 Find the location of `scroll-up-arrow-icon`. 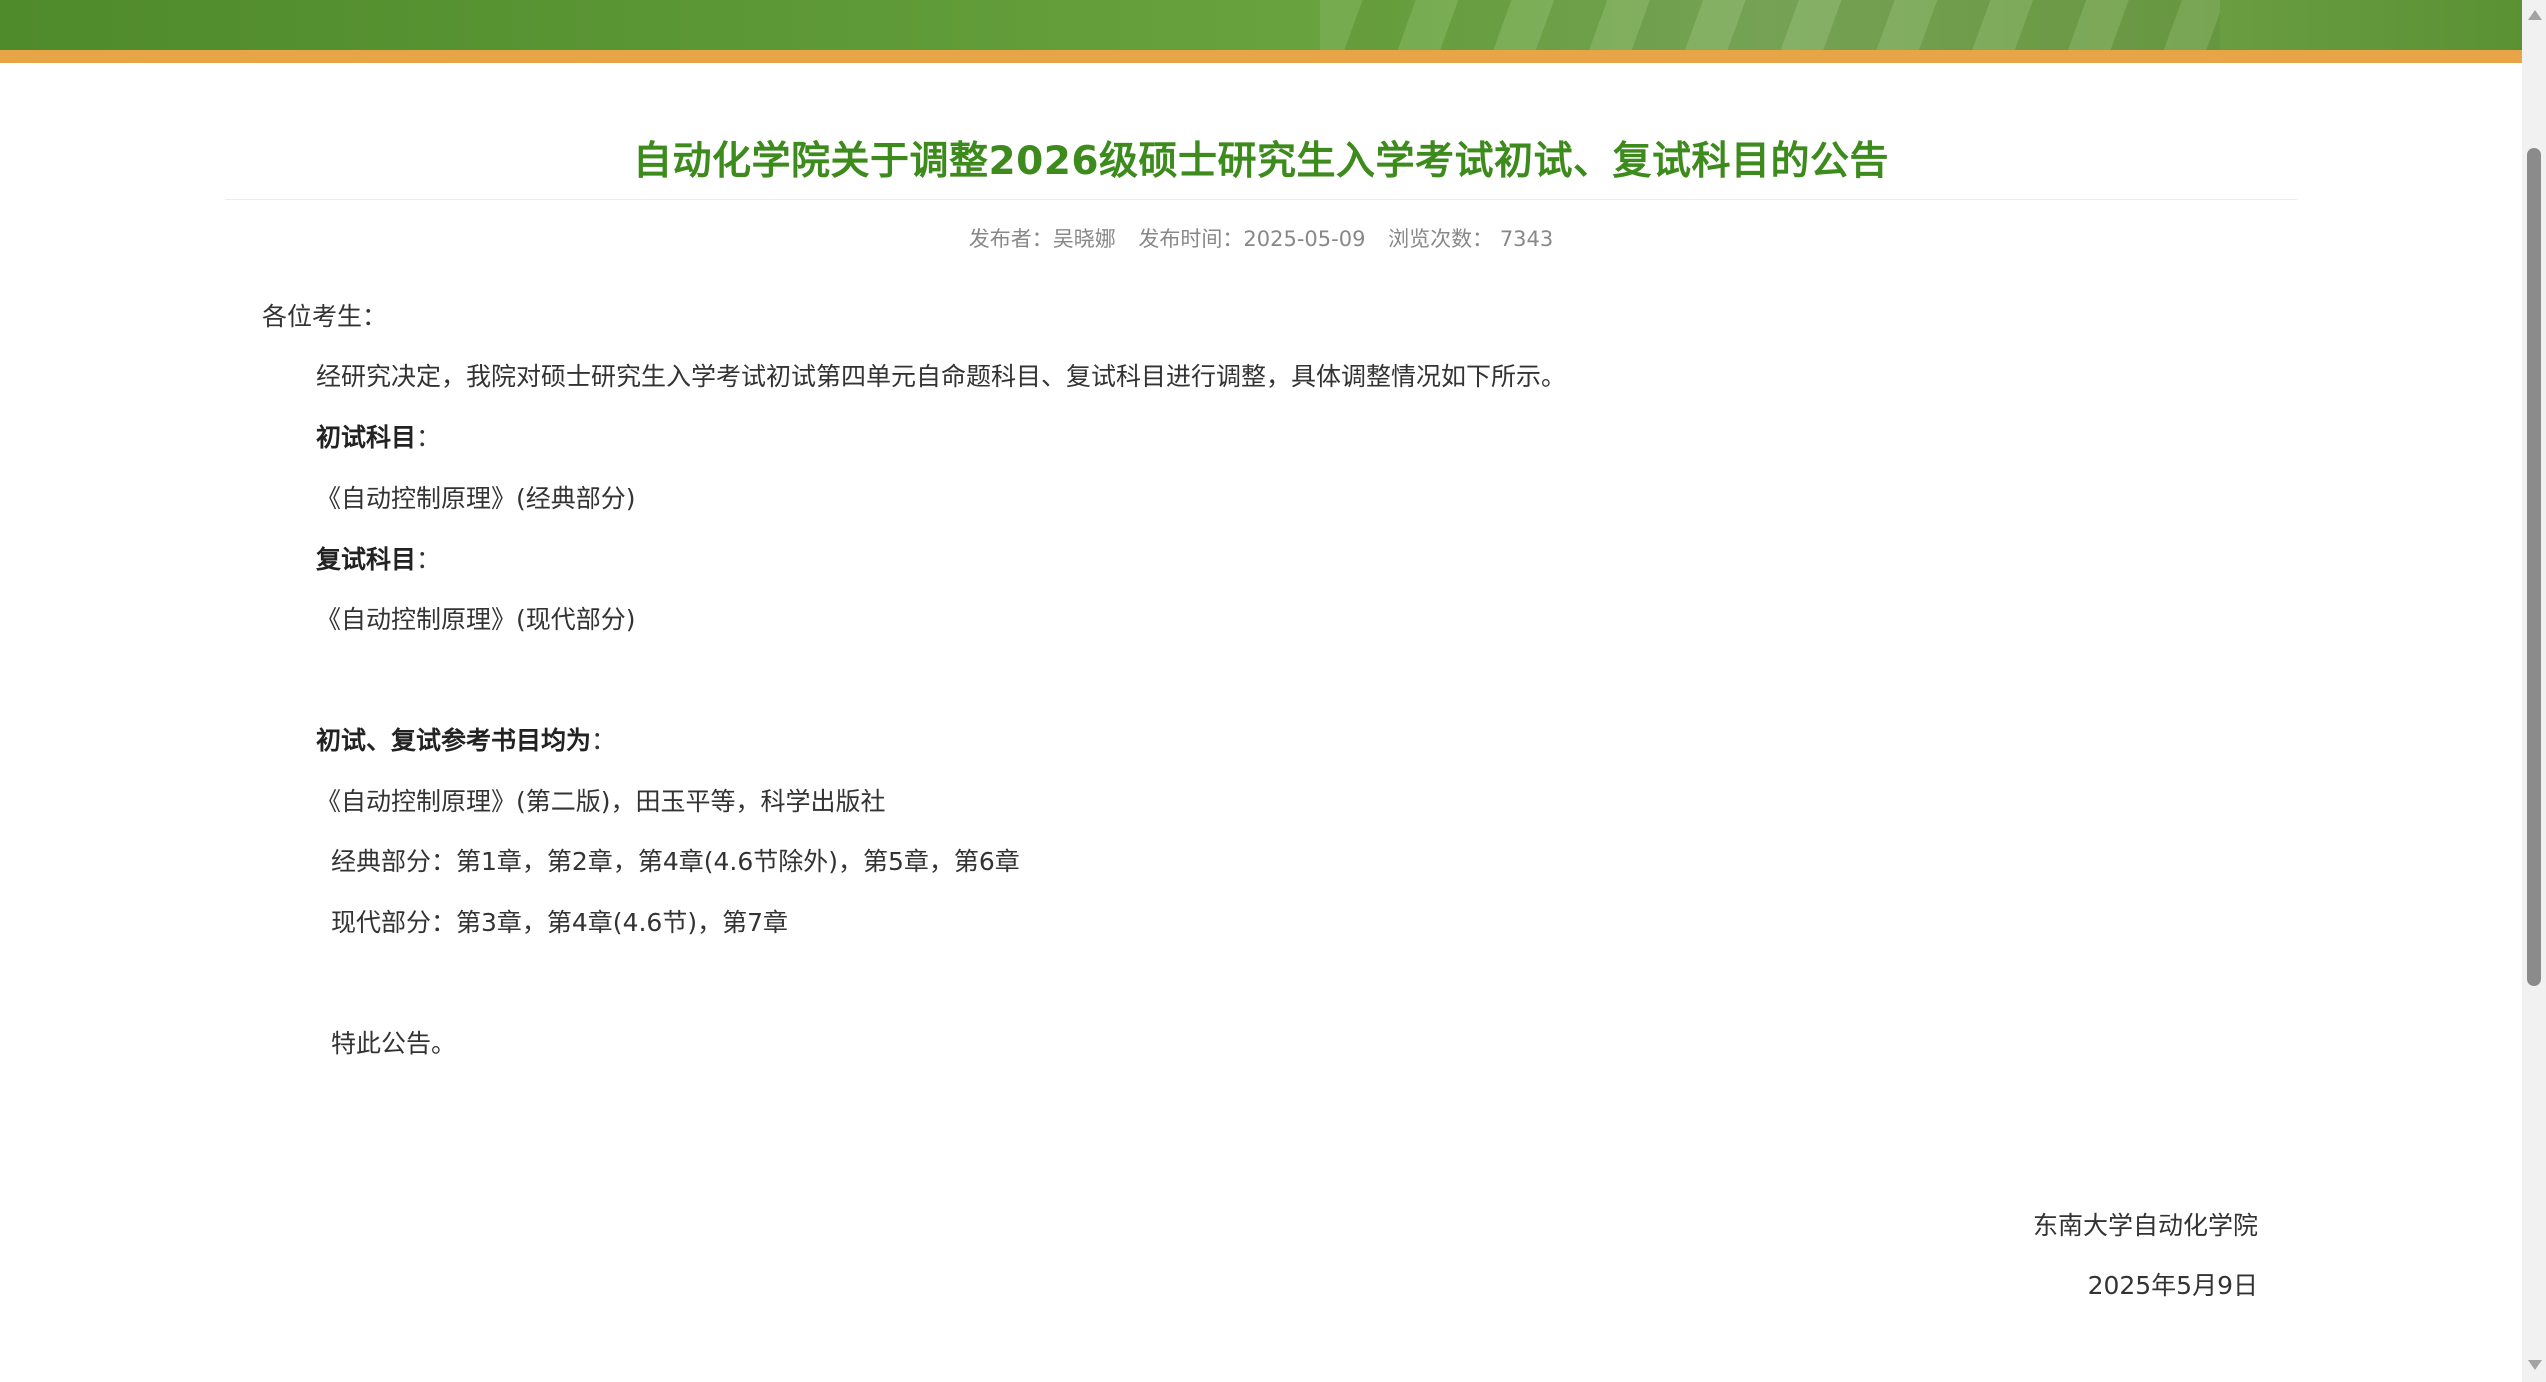

scroll-up-arrow-icon is located at coordinates (2535, 15).